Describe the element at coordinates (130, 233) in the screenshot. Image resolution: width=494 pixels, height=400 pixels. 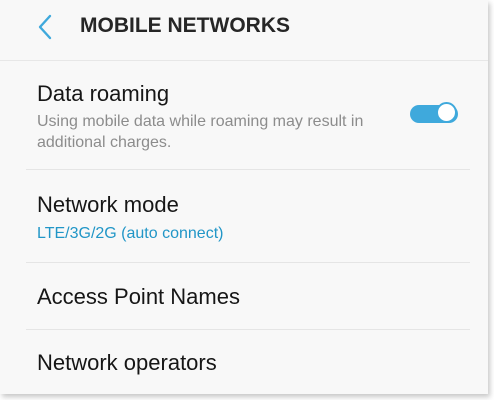
I see `network-mode-value: LTE/3G/2G (auto connect)` at that location.